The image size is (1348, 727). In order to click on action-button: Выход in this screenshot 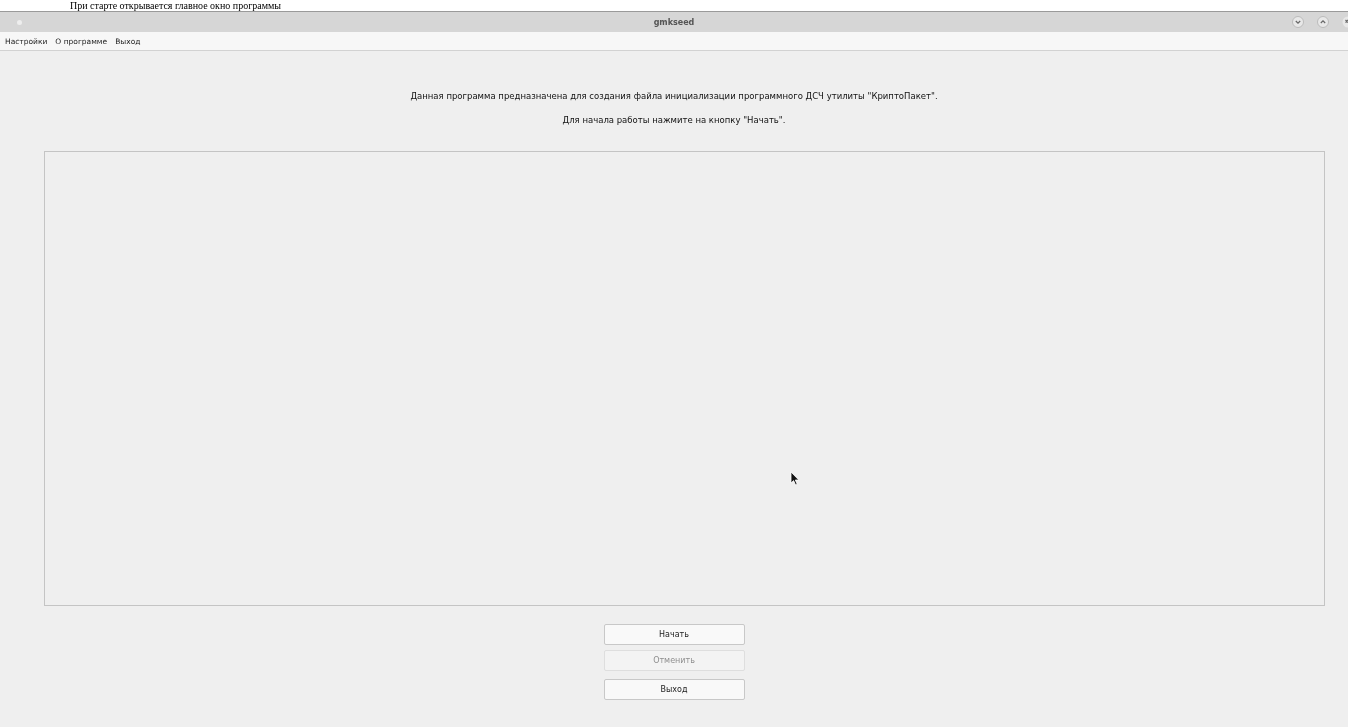, I will do `click(674, 689)`.